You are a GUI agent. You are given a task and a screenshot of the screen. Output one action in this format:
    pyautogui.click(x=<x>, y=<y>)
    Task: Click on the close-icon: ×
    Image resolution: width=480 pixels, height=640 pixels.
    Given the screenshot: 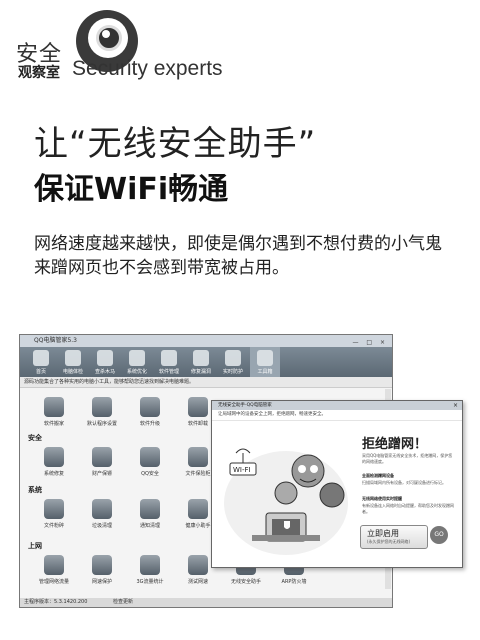 What is the action you would take?
    pyautogui.click(x=455, y=405)
    